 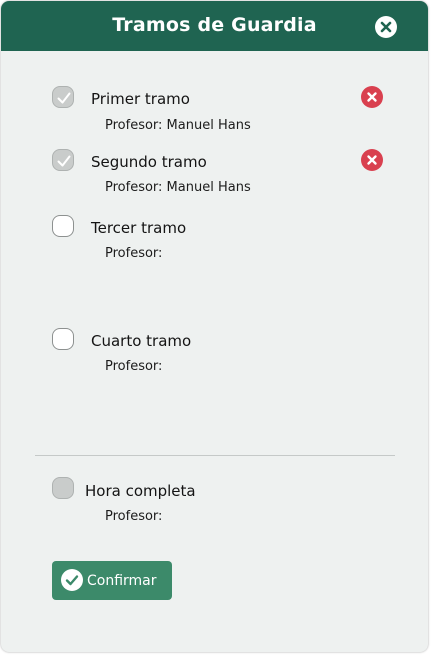 I want to click on close-button, so click(x=386, y=27).